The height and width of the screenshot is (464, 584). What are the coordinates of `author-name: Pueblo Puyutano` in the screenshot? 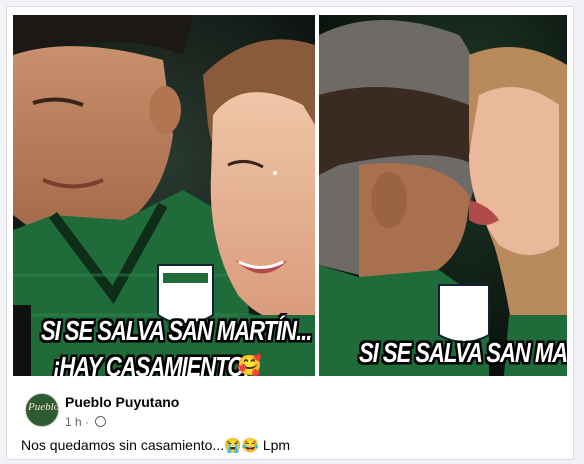 It's located at (122, 402).